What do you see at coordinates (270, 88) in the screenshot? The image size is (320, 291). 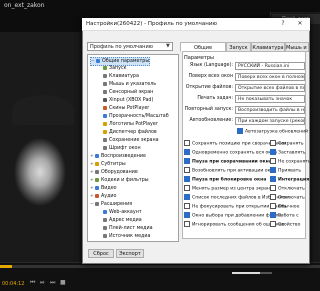 I see `option-select: Открытие всех файлов в плеере` at bounding box center [270, 88].